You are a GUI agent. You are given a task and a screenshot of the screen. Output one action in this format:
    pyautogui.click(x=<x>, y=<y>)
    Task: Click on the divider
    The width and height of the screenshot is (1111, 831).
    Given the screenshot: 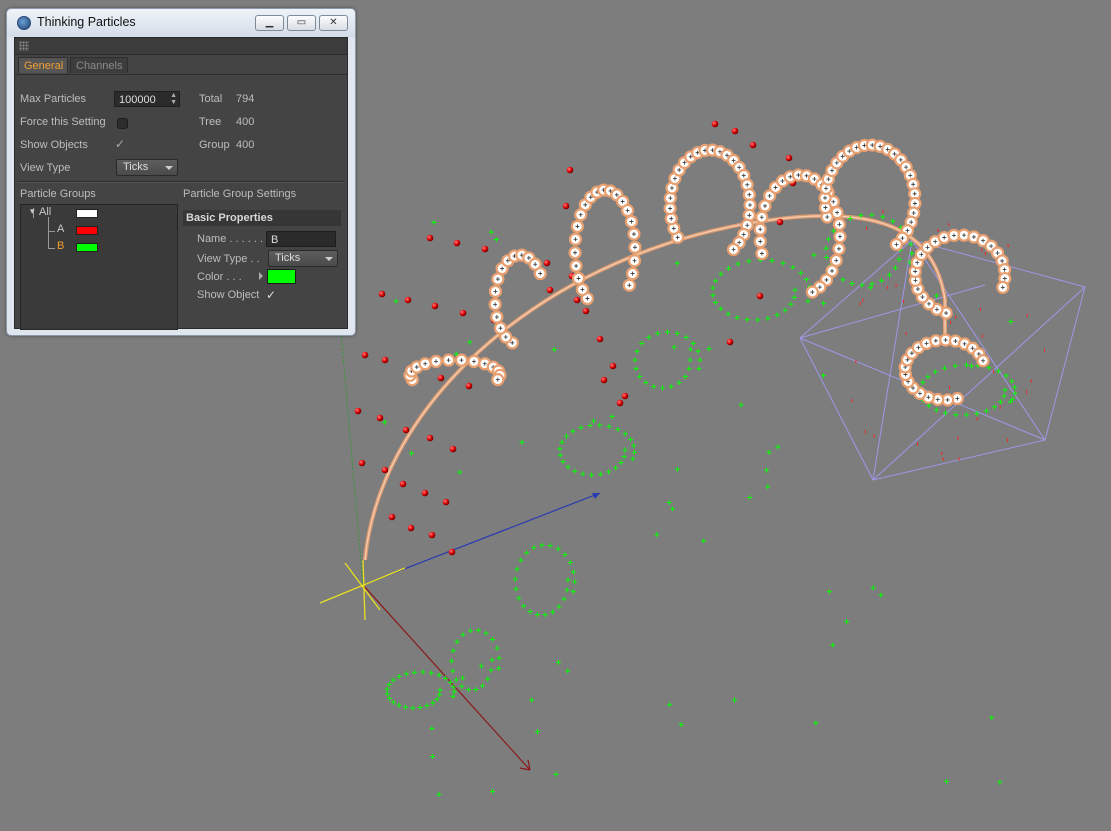 What is the action you would take?
    pyautogui.click(x=181, y=182)
    